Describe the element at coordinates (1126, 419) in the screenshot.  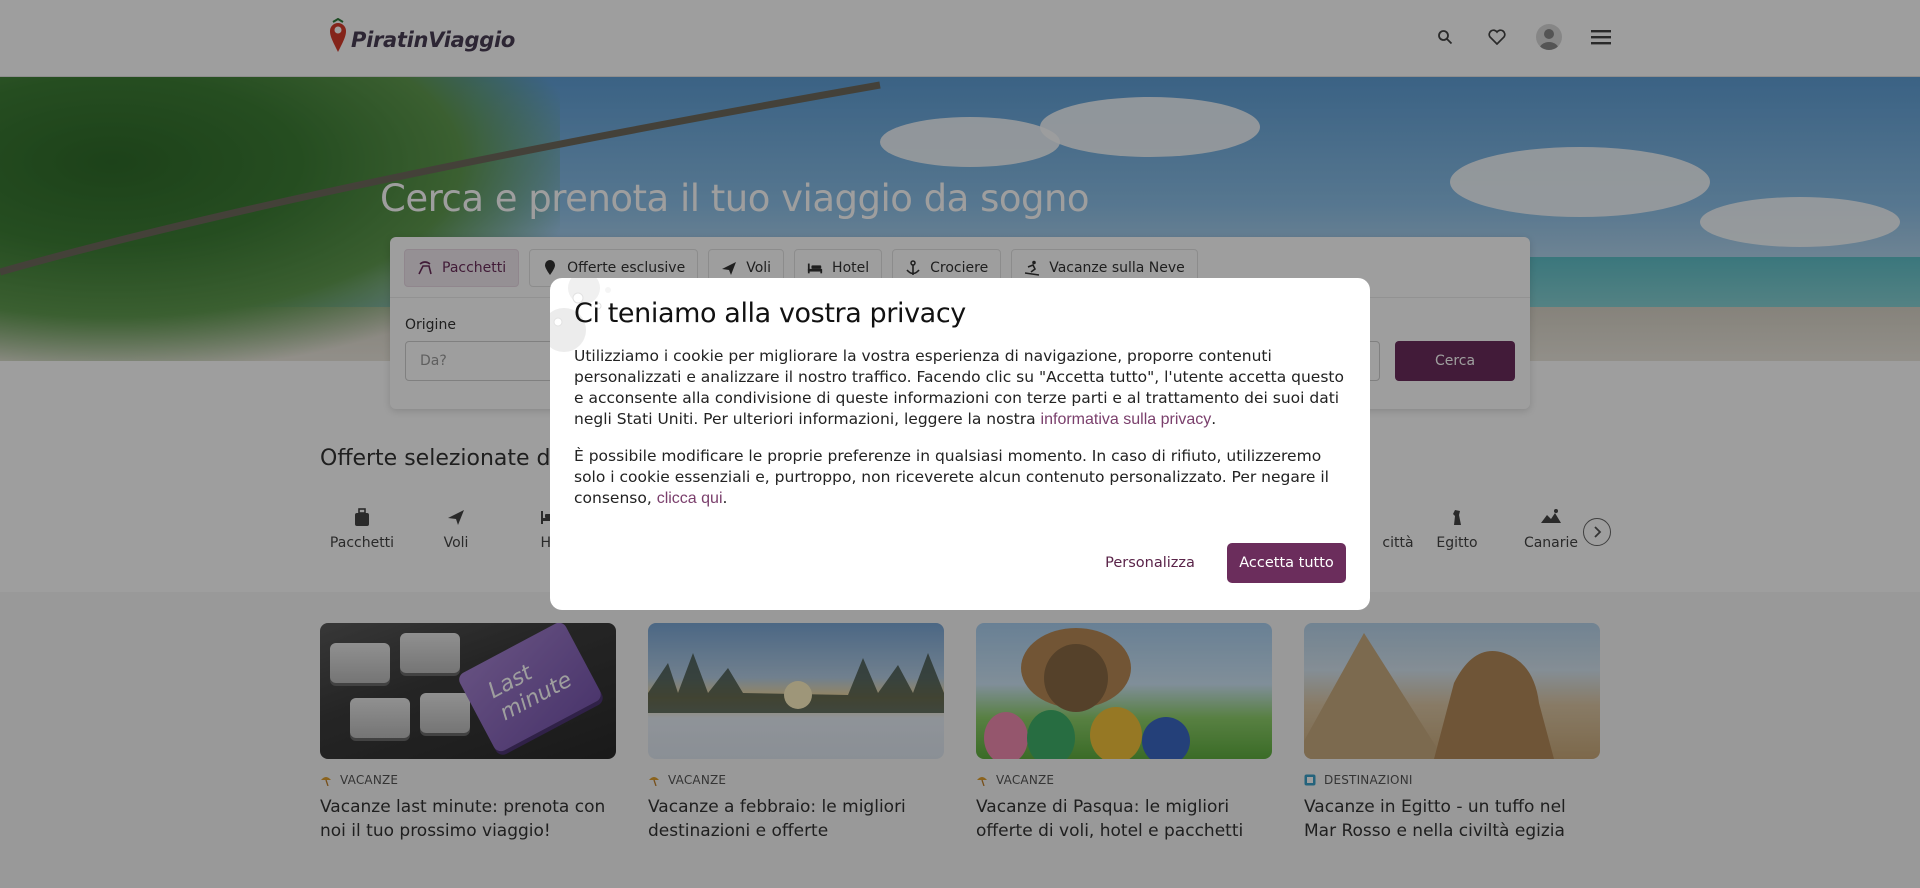
I see `privacy-policy-link: informativa sulla privacy` at that location.